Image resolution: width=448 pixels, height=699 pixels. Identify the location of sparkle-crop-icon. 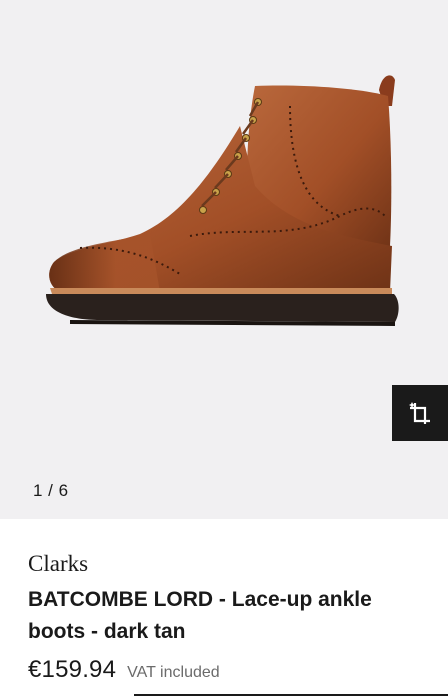
(419, 413).